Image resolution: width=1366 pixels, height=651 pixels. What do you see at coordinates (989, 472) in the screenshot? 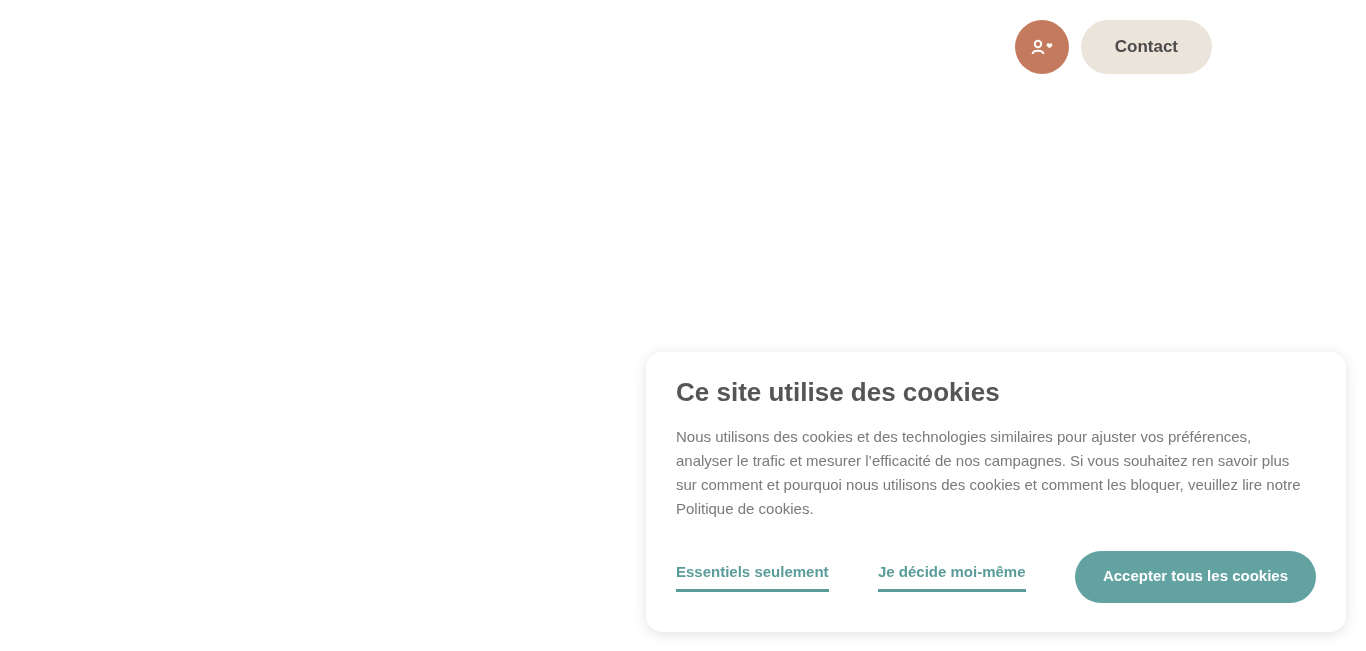
I see `banner-text: Nous utilisons des cookies et des technologies similaires pour ajuster vos préférences, analyser le trafic et mesurer l’efficacité de nos campagnes. Si vous souhaitez ren savoir plus sur comment et pourquoi nous utilisons des cookies et comment les bloquer, veuillez lire notre Politique de cookies.` at bounding box center [989, 472].